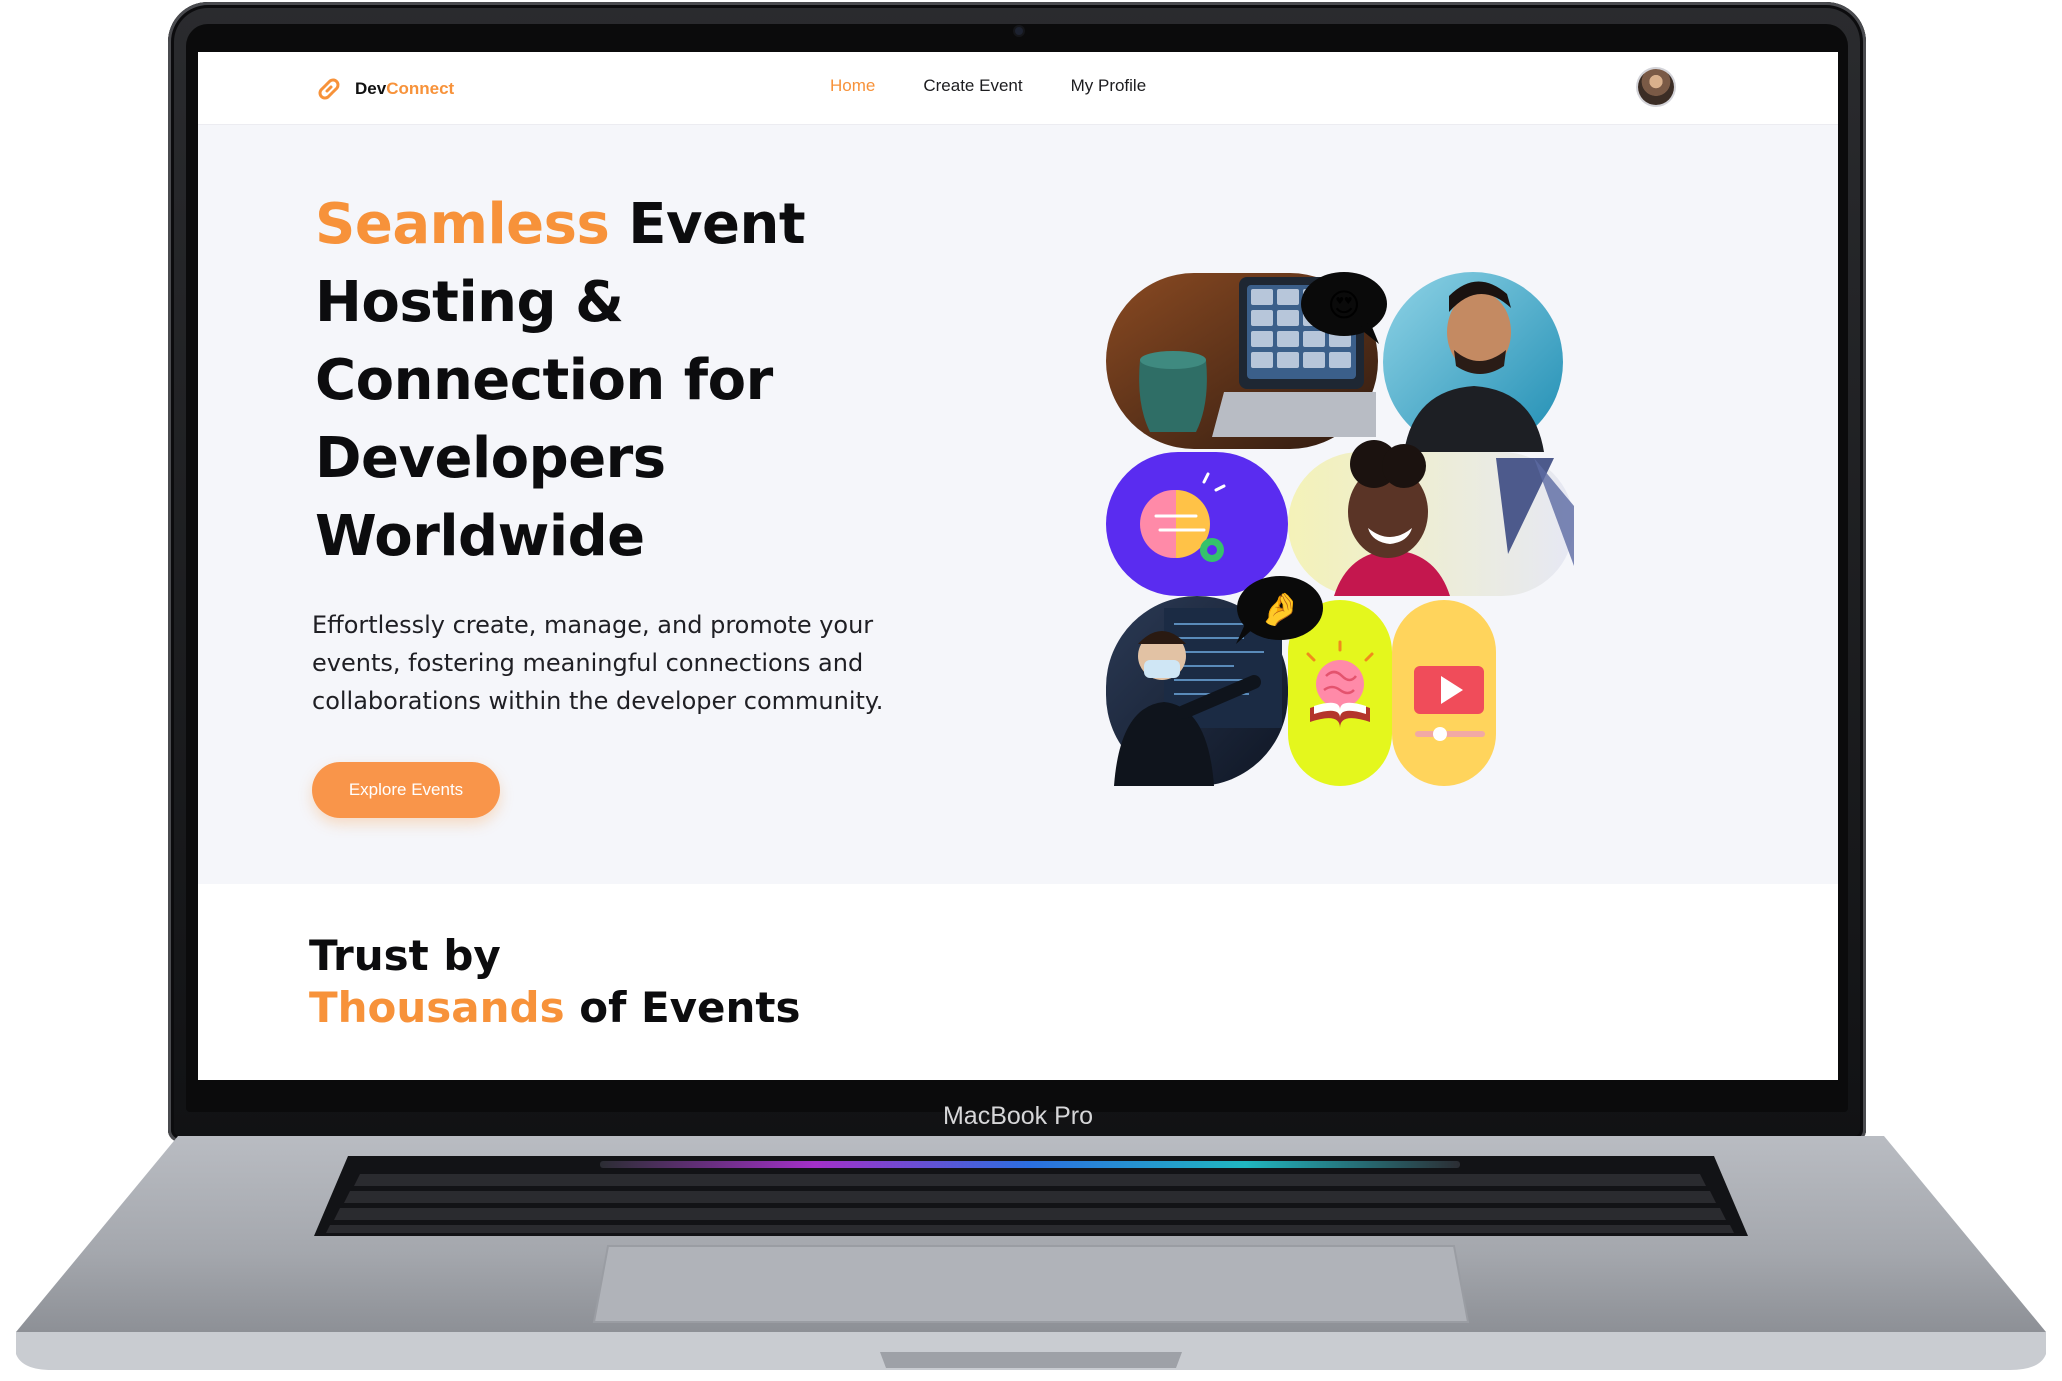  What do you see at coordinates (682, 1007) in the screenshot?
I see `trust-heading-rest: of Events` at bounding box center [682, 1007].